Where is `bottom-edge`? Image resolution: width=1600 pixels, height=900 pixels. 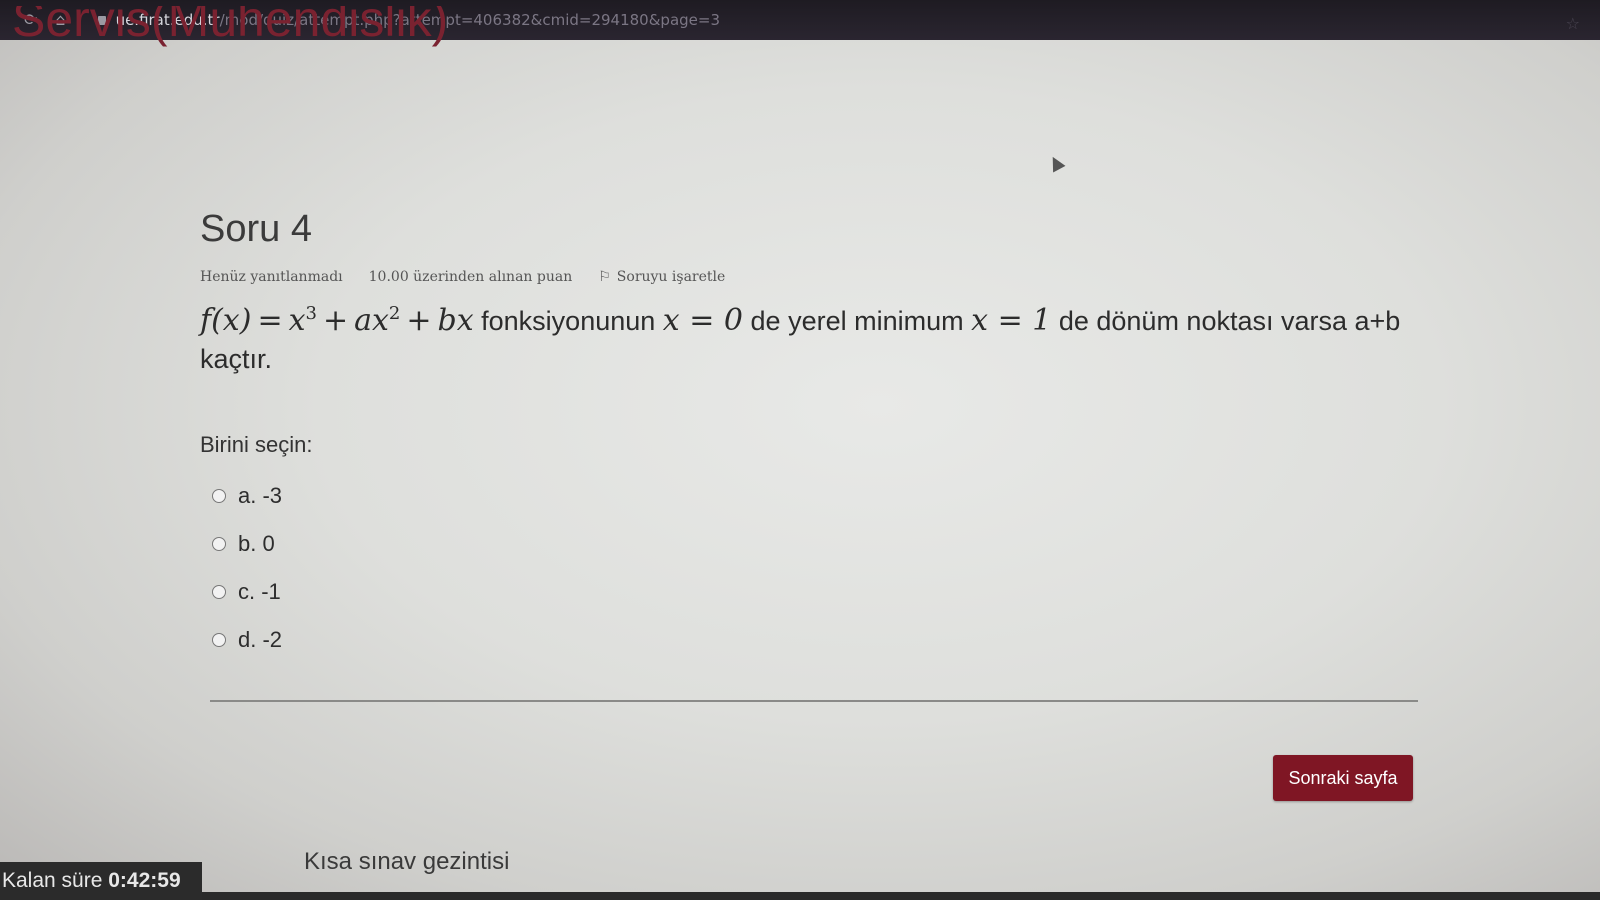
bottom-edge is located at coordinates (901, 896).